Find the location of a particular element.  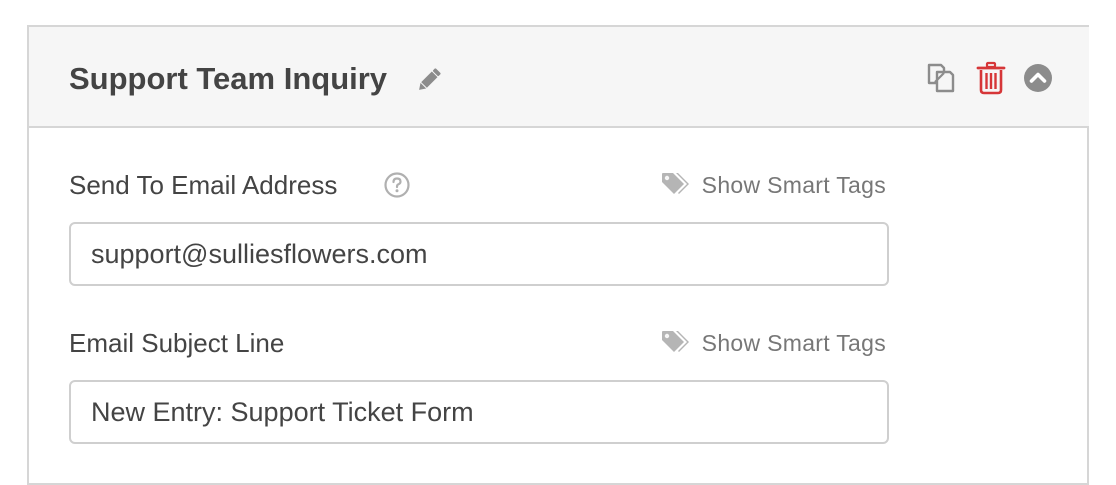

email-subject-input is located at coordinates (479, 412).